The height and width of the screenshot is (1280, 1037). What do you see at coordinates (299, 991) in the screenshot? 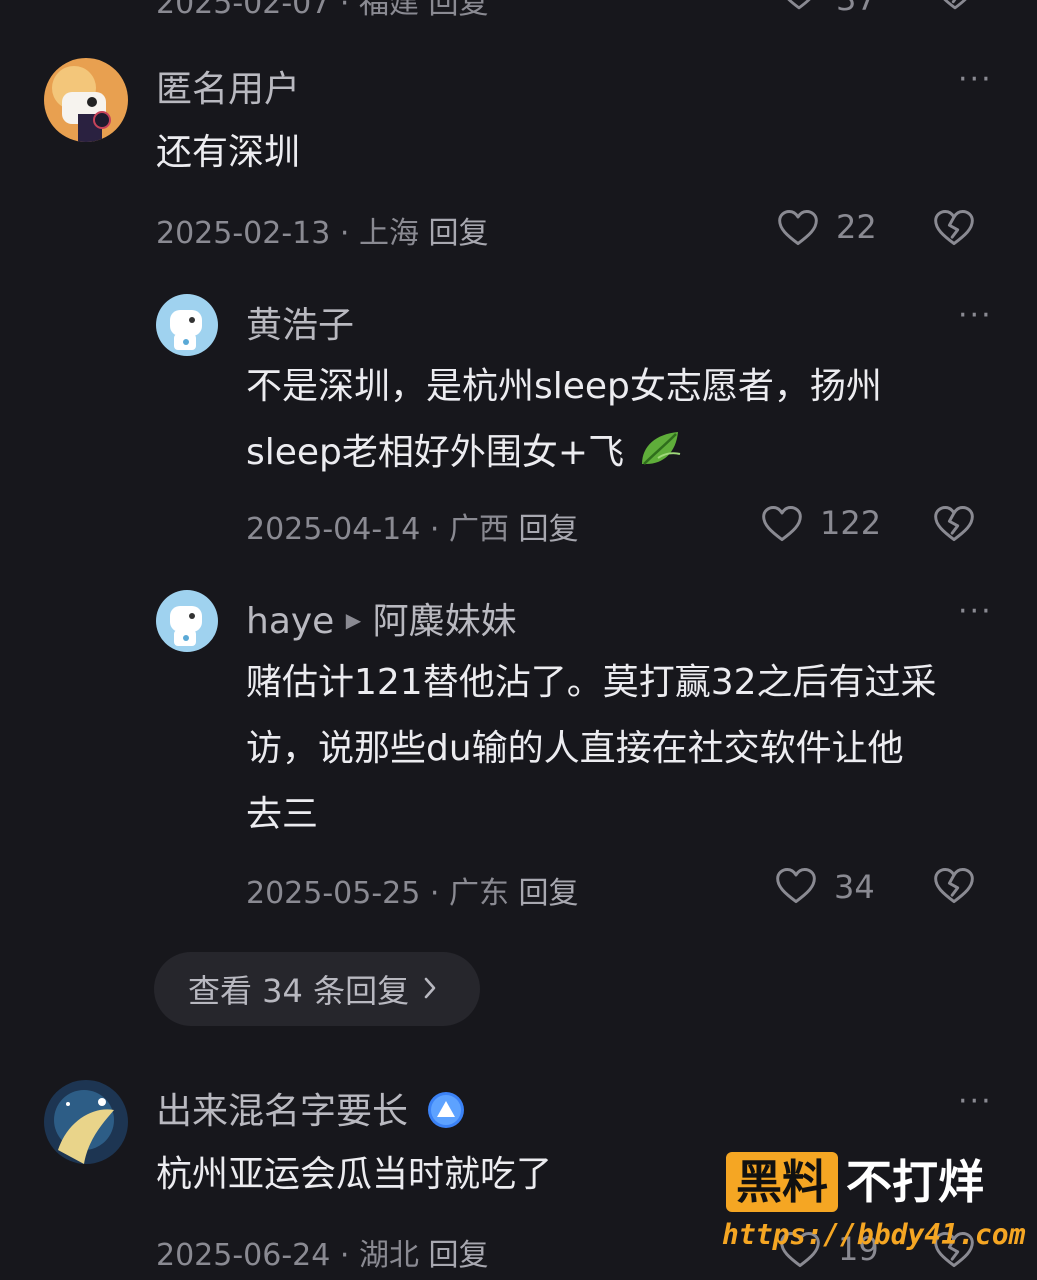
I see `view-replies-label: 查看 34 条回复` at bounding box center [299, 991].